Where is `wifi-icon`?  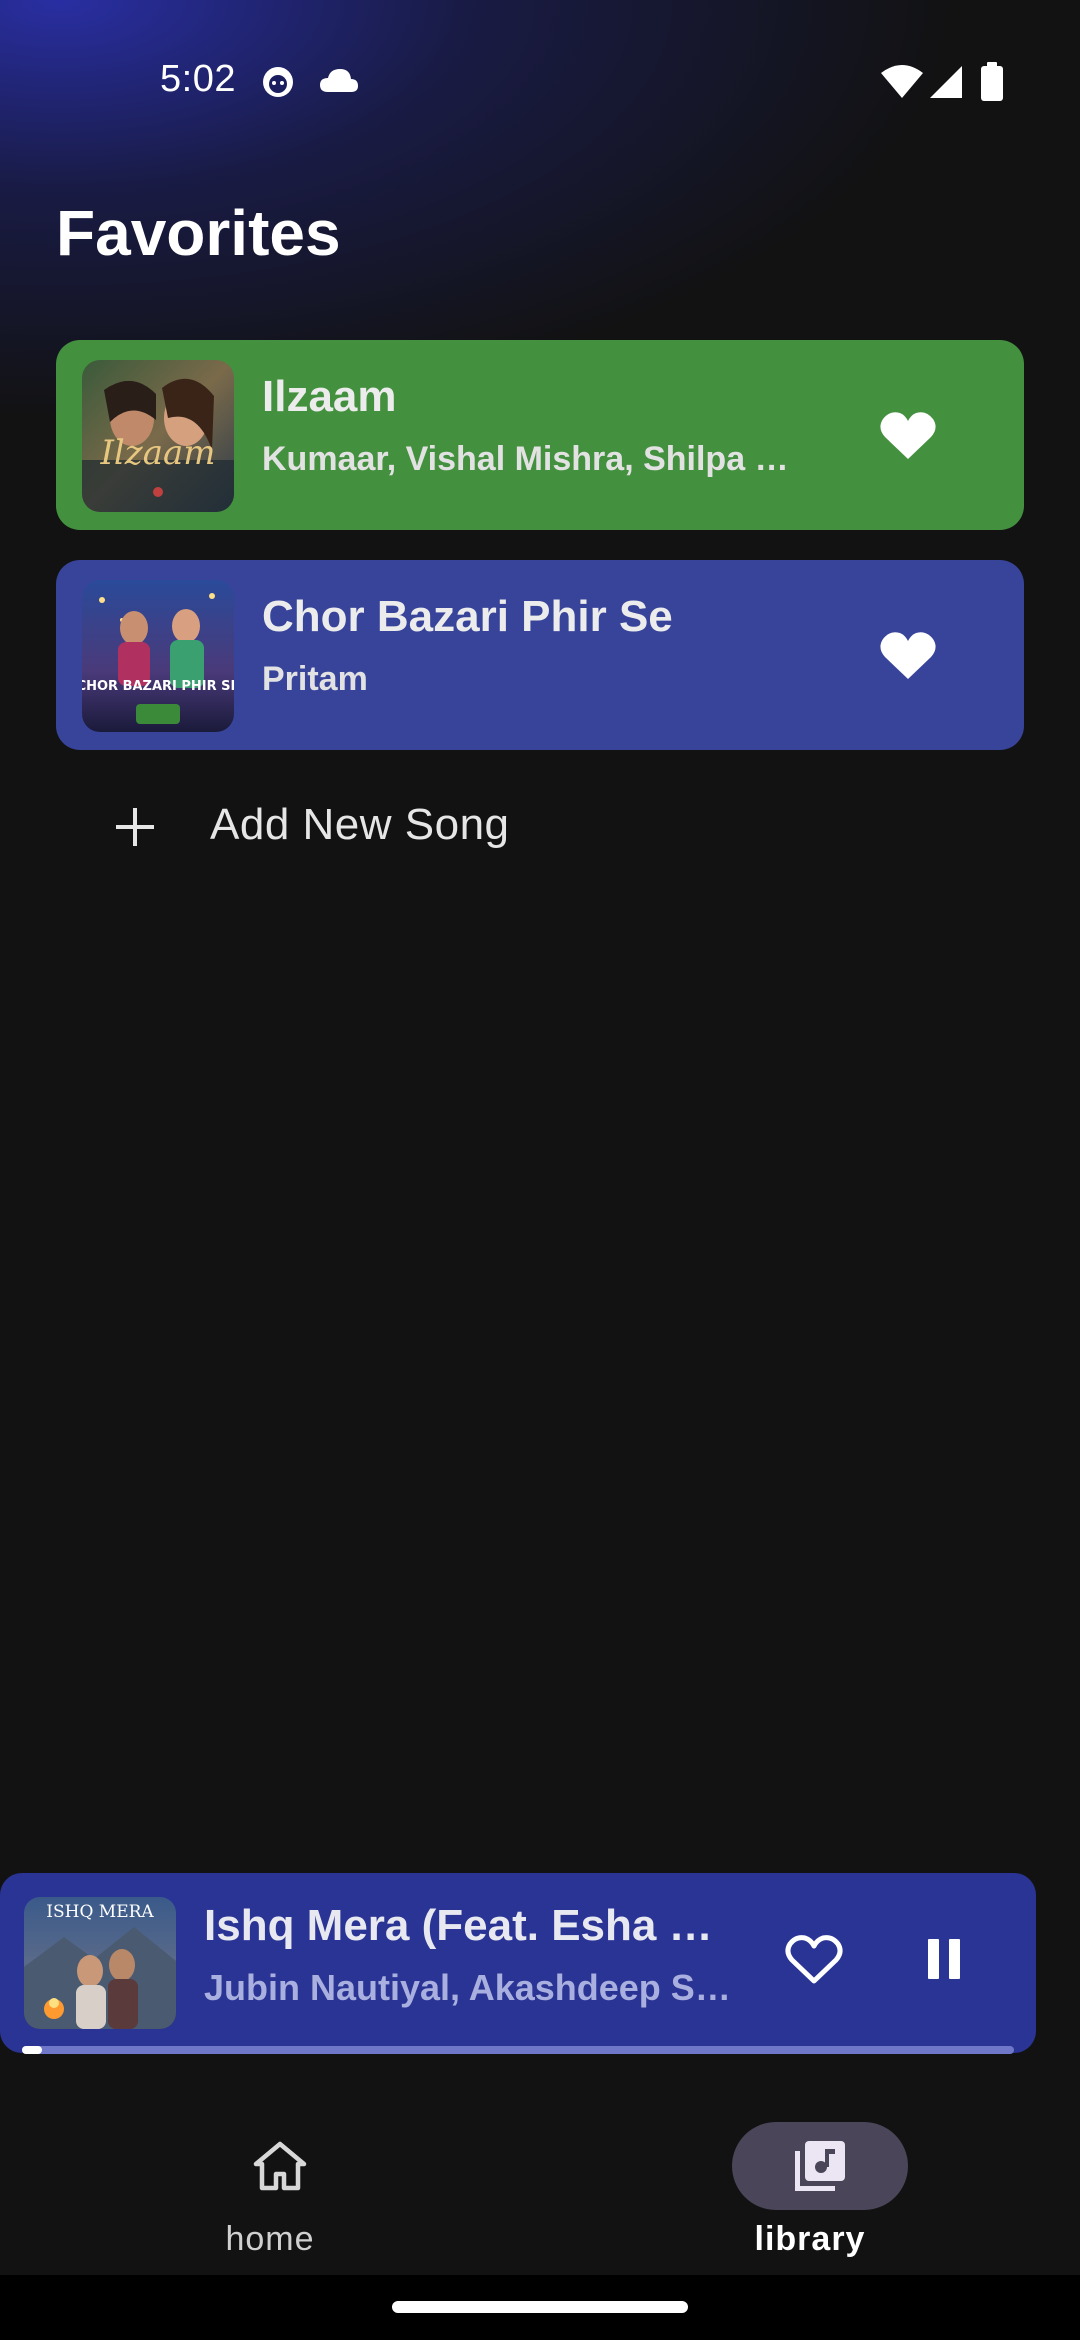 wifi-icon is located at coordinates (902, 84).